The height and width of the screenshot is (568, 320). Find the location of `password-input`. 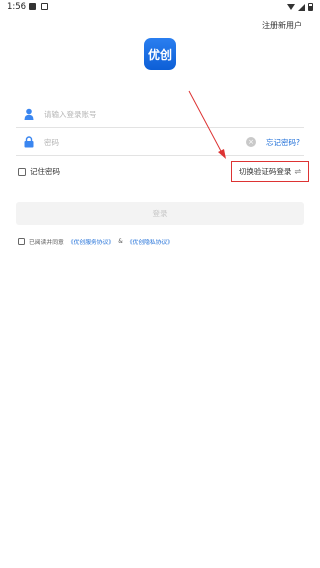

password-input is located at coordinates (144, 142).